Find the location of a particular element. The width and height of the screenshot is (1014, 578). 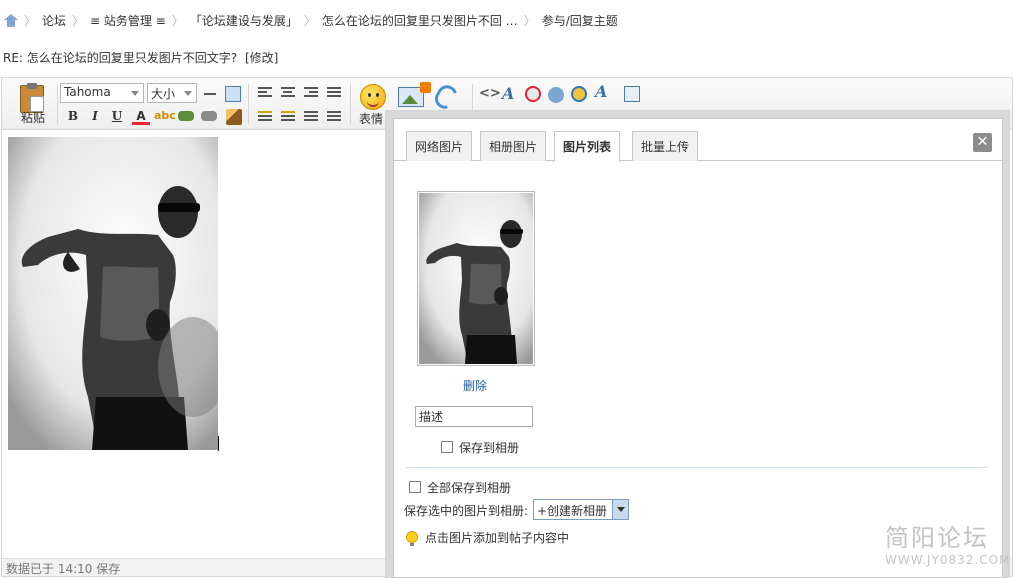

align-center-icon is located at coordinates (288, 93).